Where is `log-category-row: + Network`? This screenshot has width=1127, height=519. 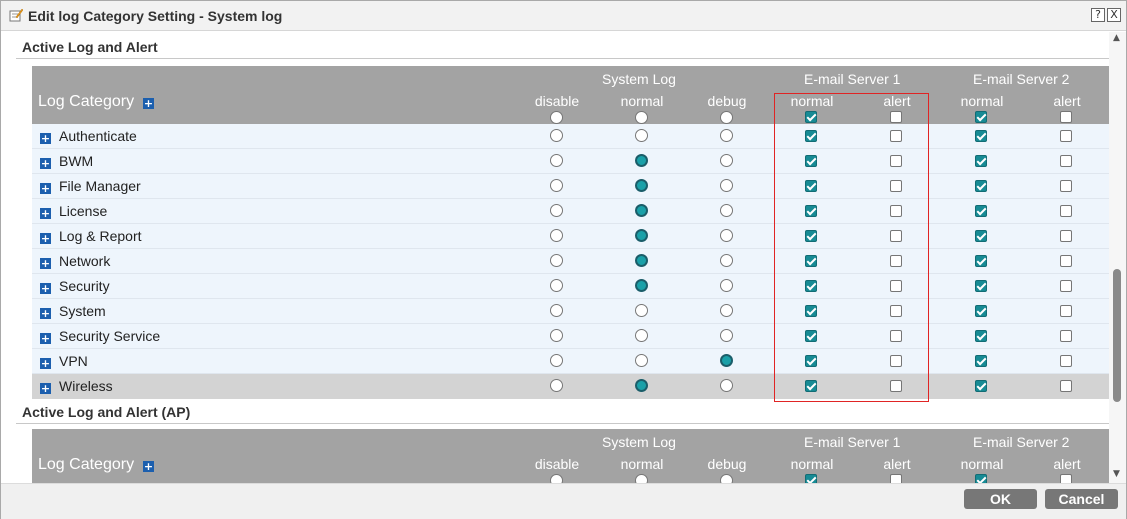
log-category-row: + Network is located at coordinates (570, 261).